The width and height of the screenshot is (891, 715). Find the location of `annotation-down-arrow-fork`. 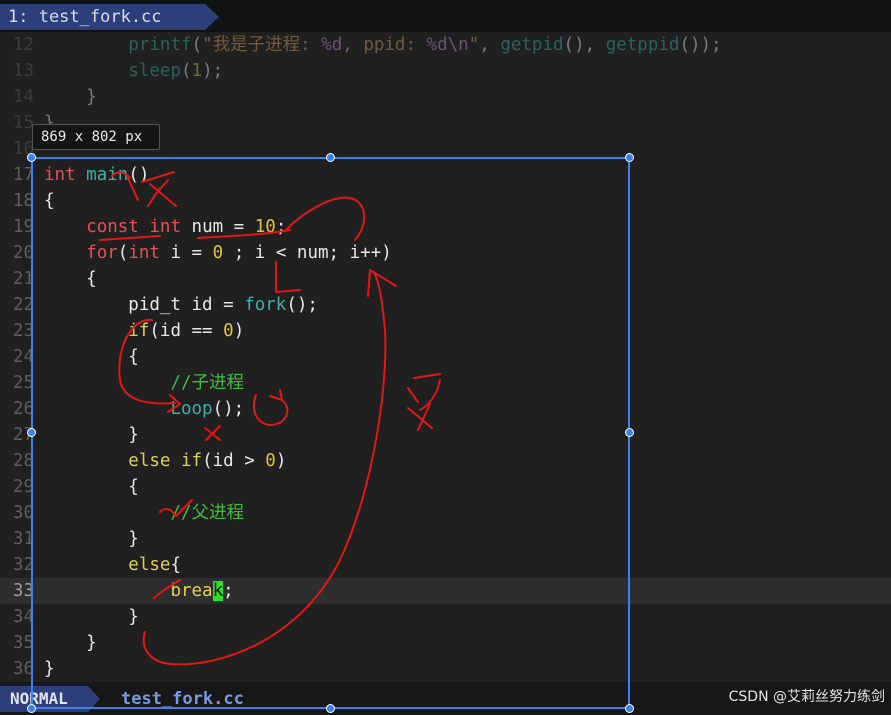

annotation-down-arrow-fork is located at coordinates (288, 277).